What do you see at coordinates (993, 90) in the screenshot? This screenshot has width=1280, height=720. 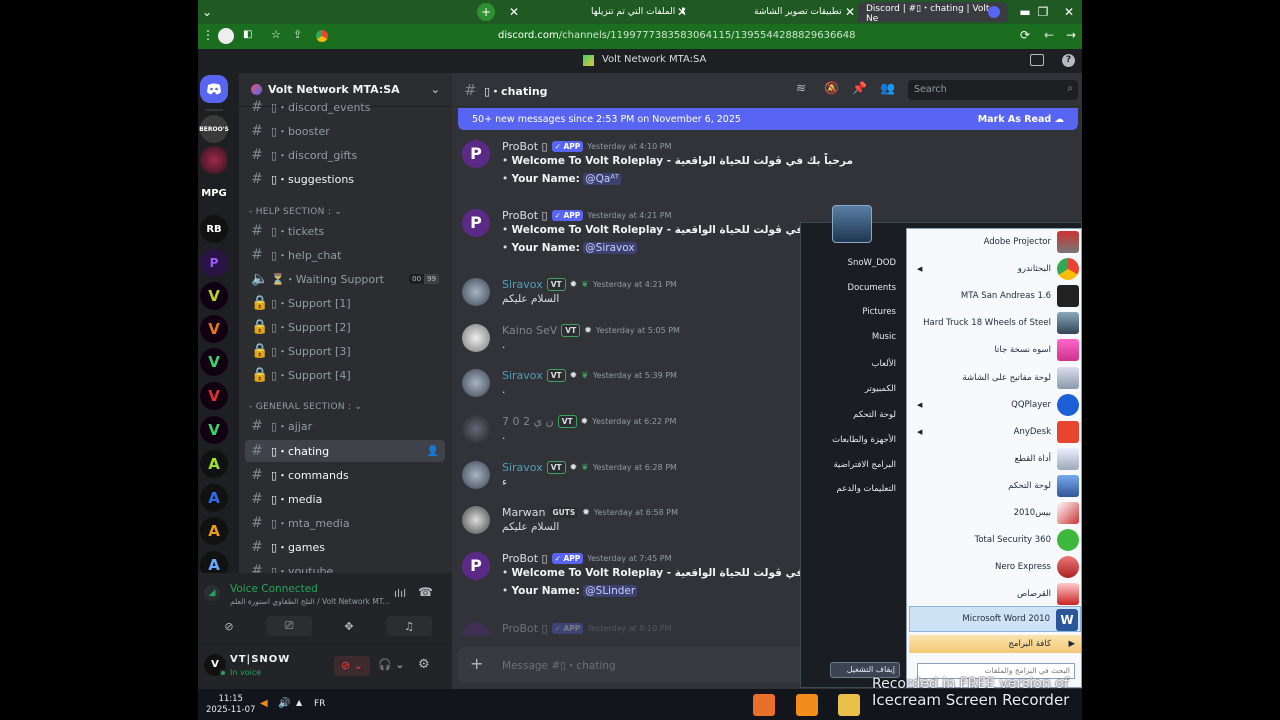 I see `search-input: Search ⌕` at bounding box center [993, 90].